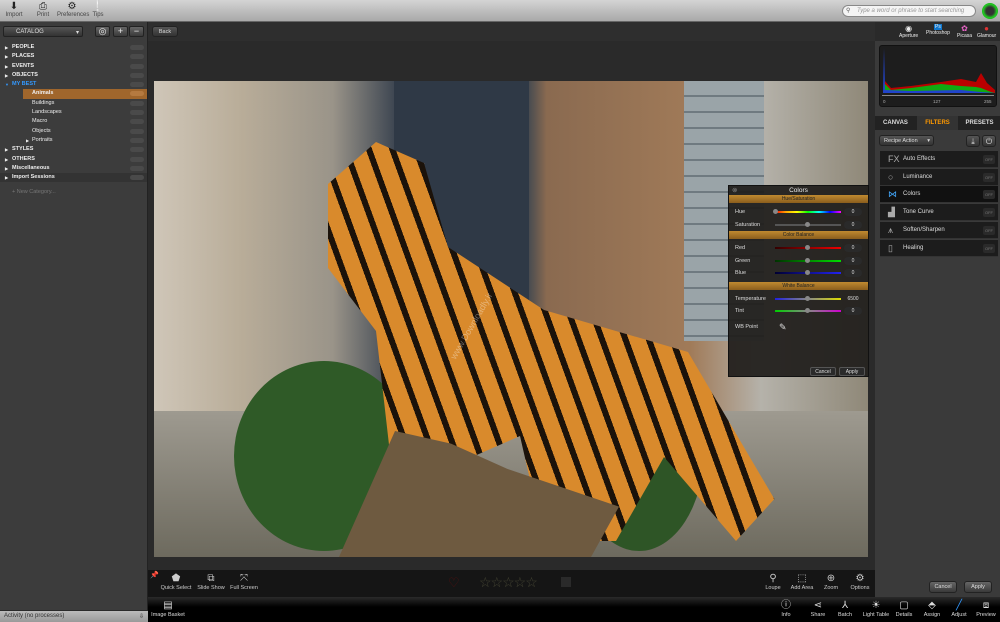 This screenshot has height=622, width=1000. I want to click on sidebar-item-styles: ▶ STYLES, so click(73, 149).